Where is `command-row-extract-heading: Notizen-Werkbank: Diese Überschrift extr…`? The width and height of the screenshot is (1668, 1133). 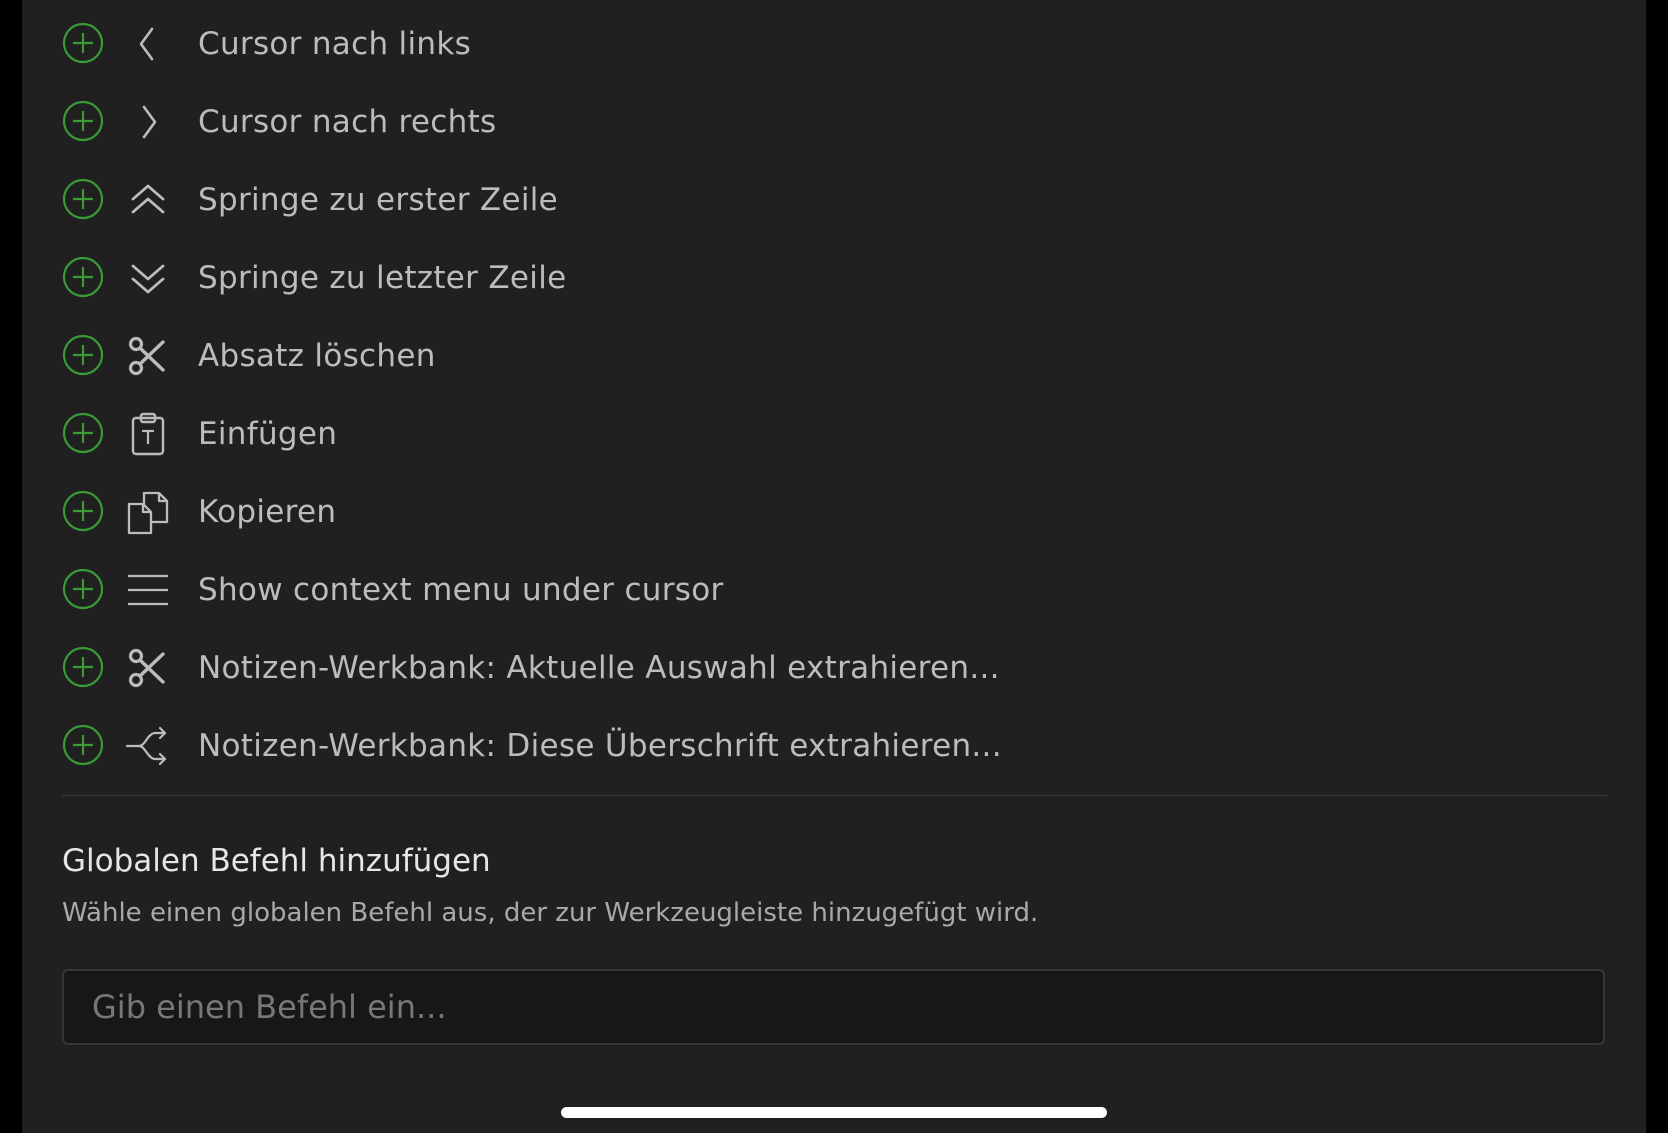
command-row-extract-heading: Notizen-Werkbank: Diese Überschrift extr… is located at coordinates (834, 744).